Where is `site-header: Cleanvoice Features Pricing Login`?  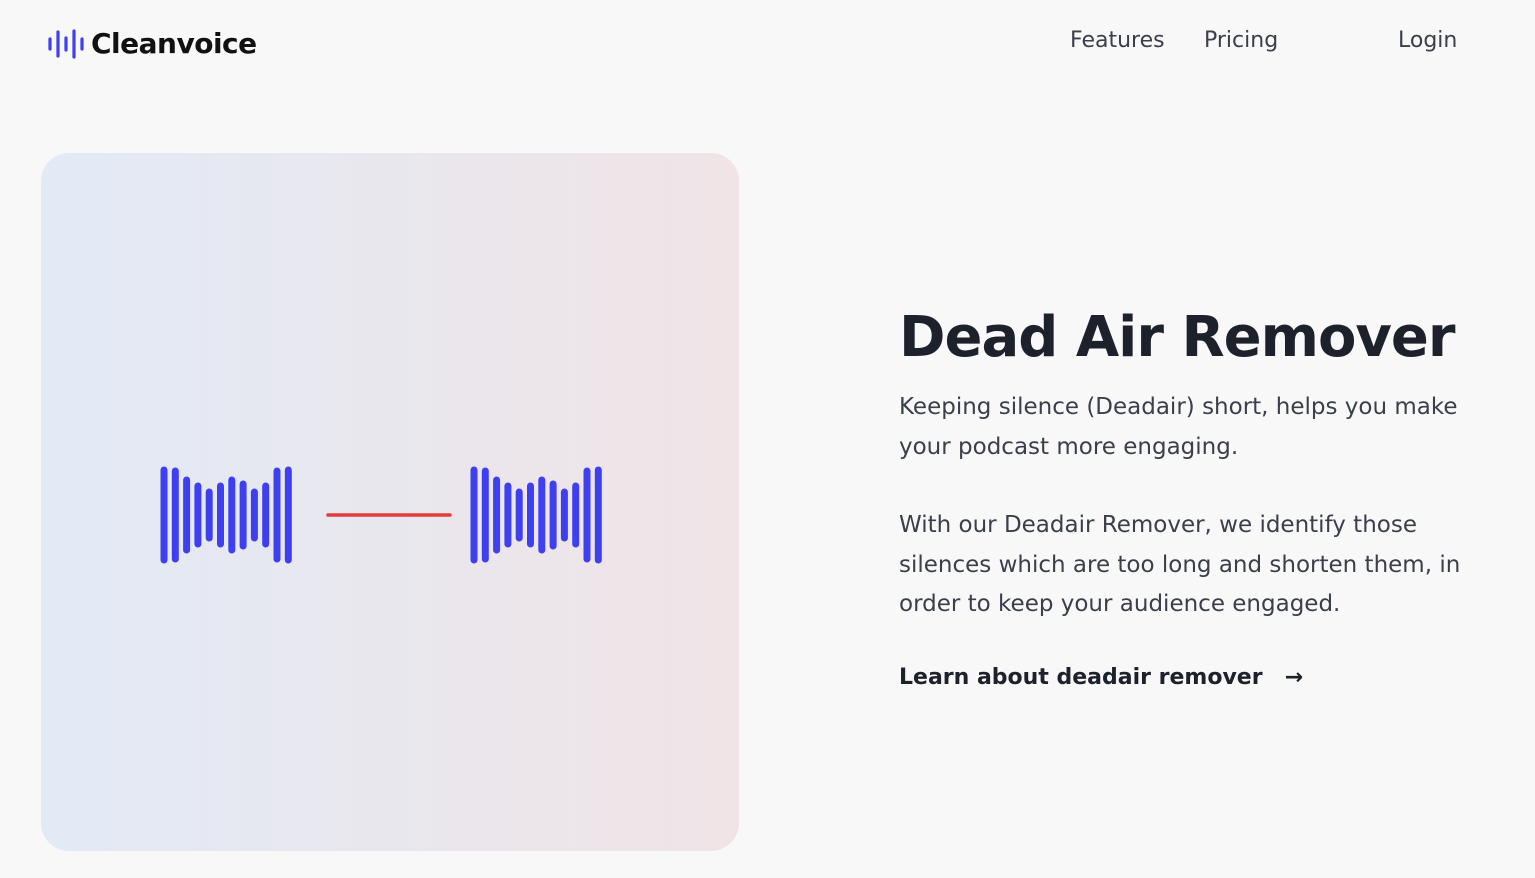
site-header: Cleanvoice Features Pricing Login is located at coordinates (767, 44).